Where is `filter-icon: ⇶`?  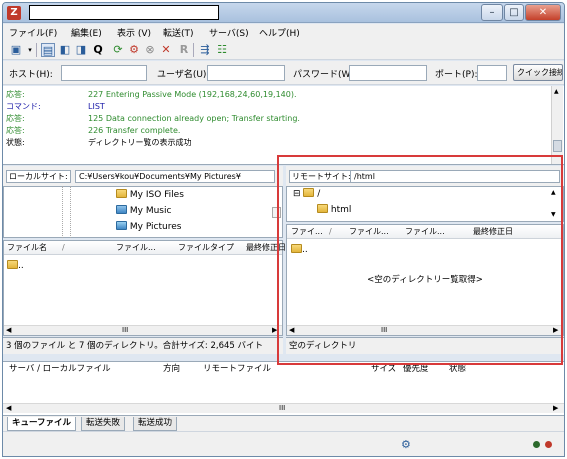 filter-icon: ⇶ is located at coordinates (205, 50).